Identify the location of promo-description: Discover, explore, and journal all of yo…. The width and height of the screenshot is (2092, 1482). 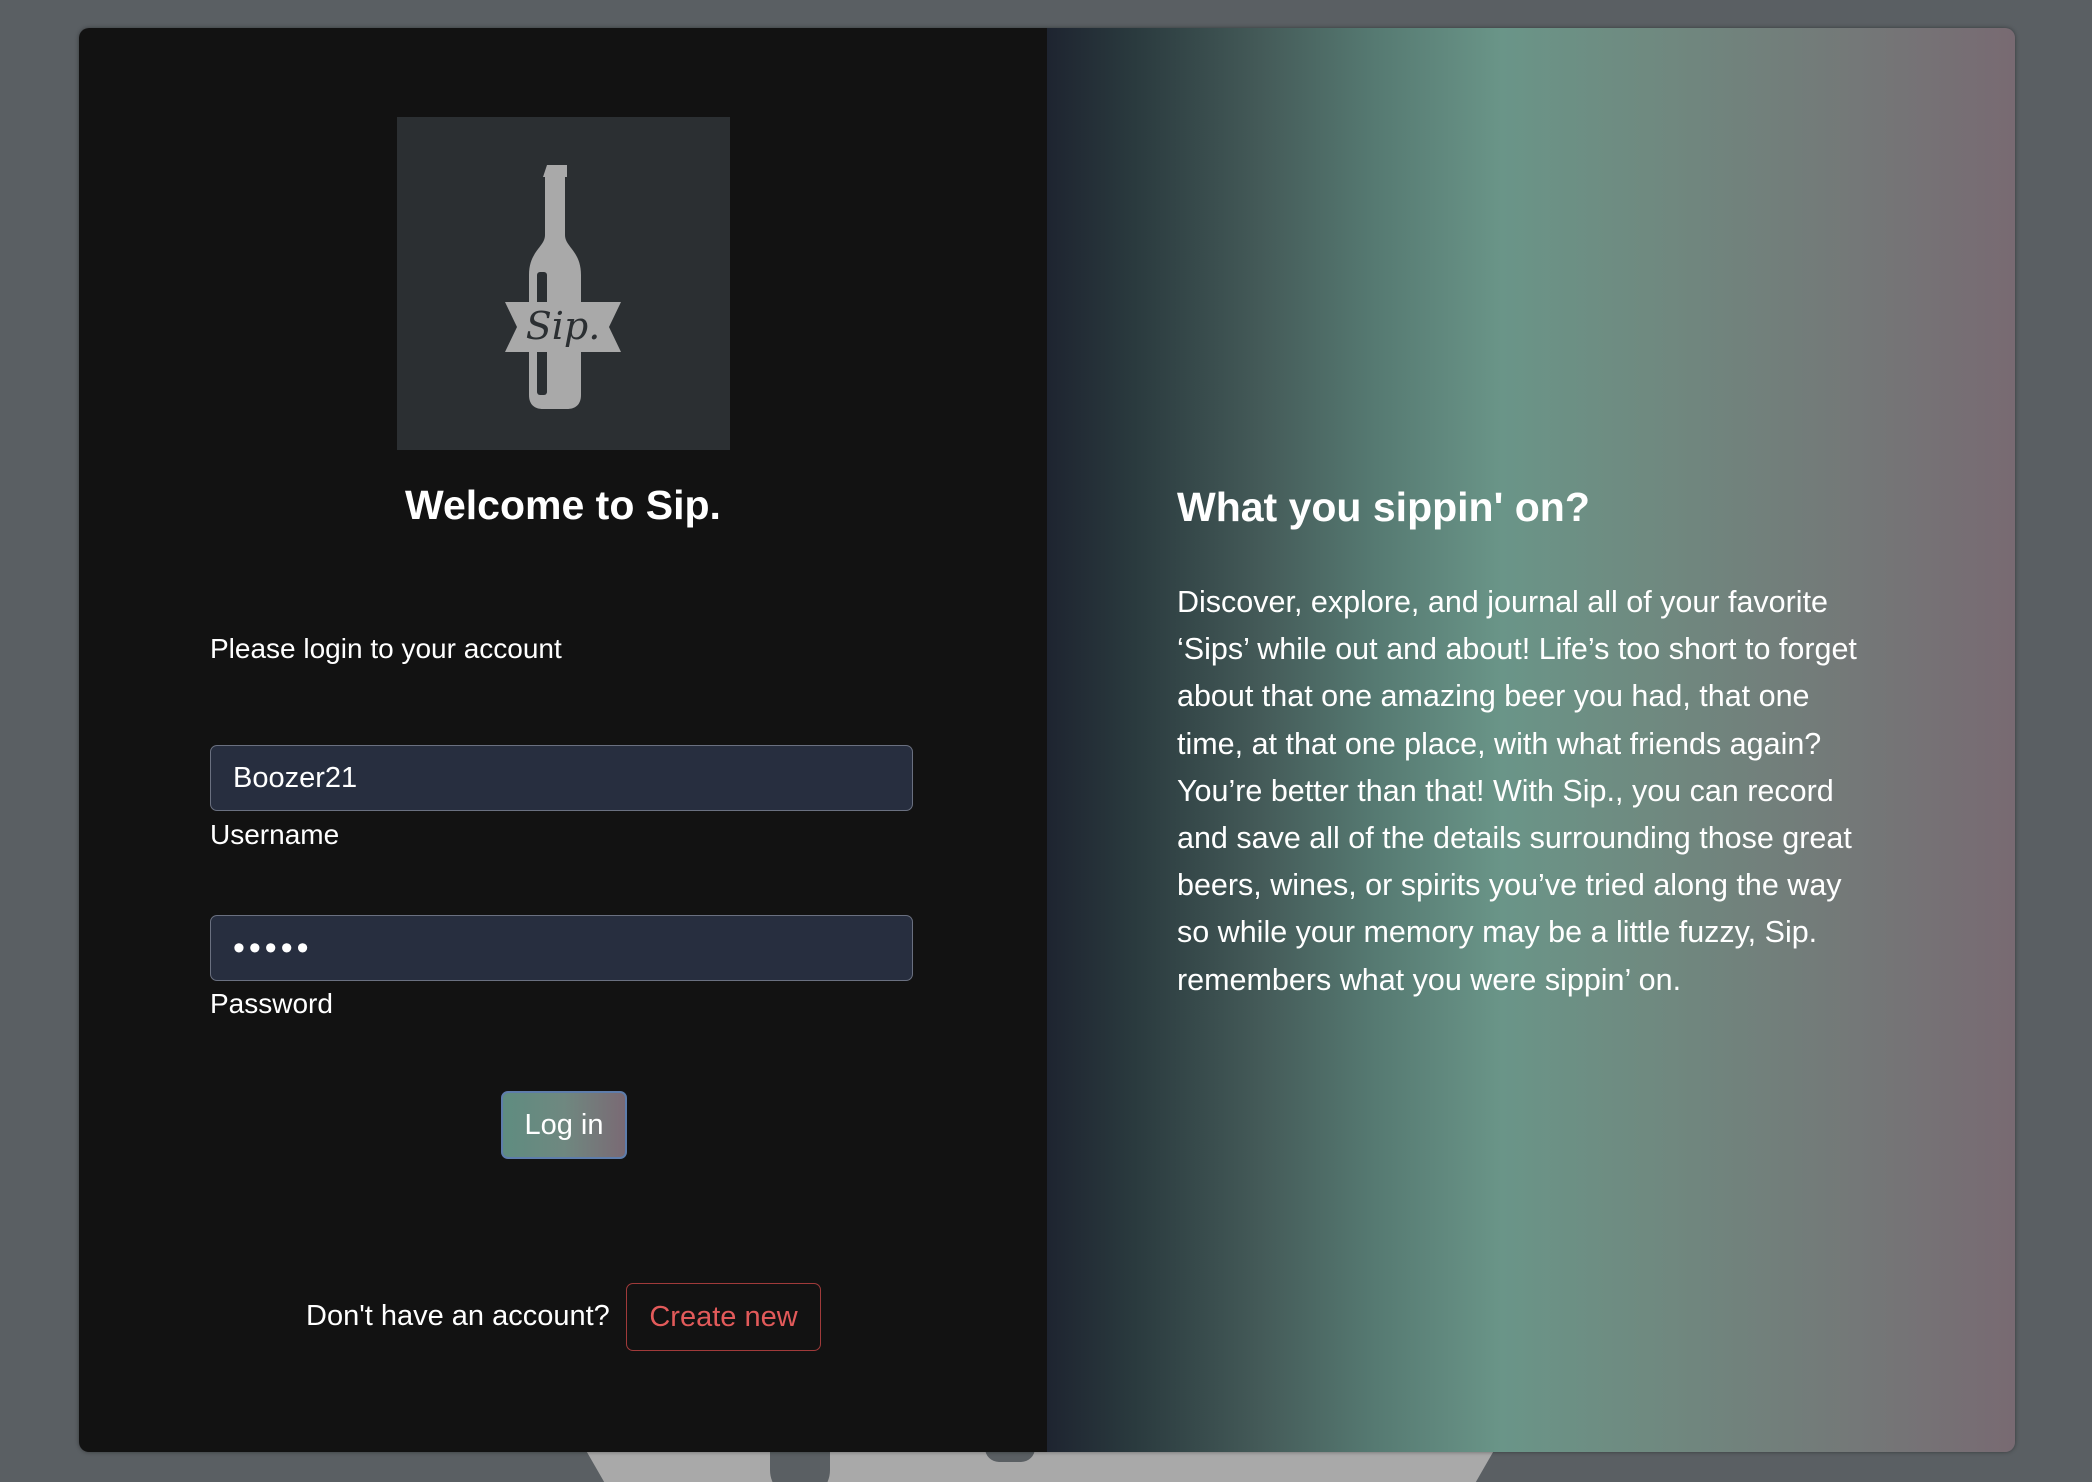
(1517, 791).